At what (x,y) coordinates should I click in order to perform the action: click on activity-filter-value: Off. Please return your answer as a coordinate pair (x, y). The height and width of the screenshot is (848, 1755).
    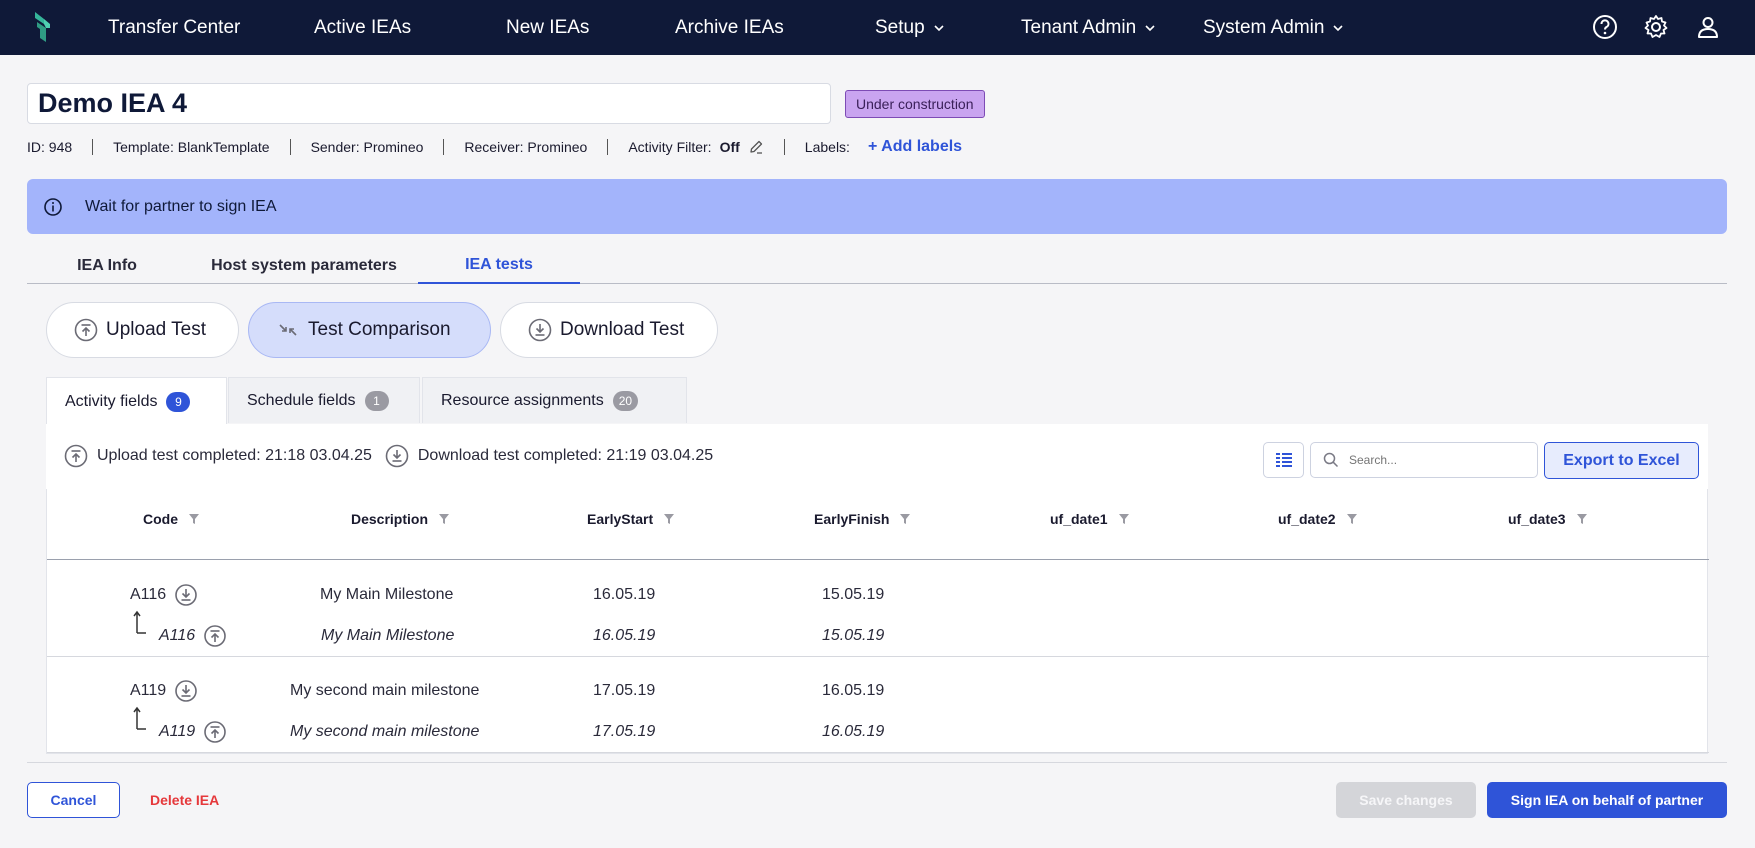
    Looking at the image, I should click on (729, 147).